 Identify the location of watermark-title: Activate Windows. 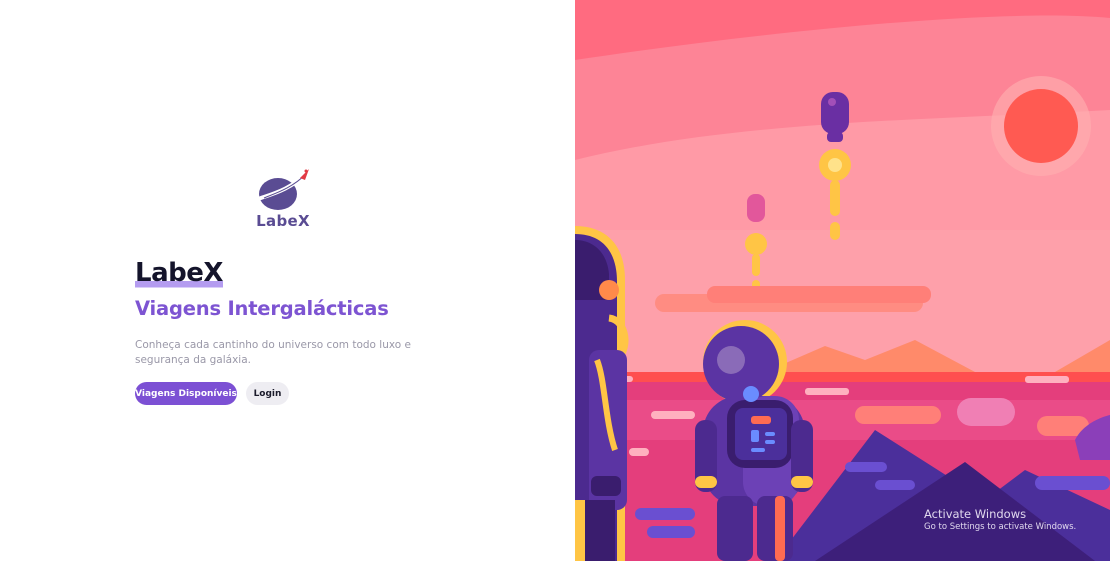
(975, 514).